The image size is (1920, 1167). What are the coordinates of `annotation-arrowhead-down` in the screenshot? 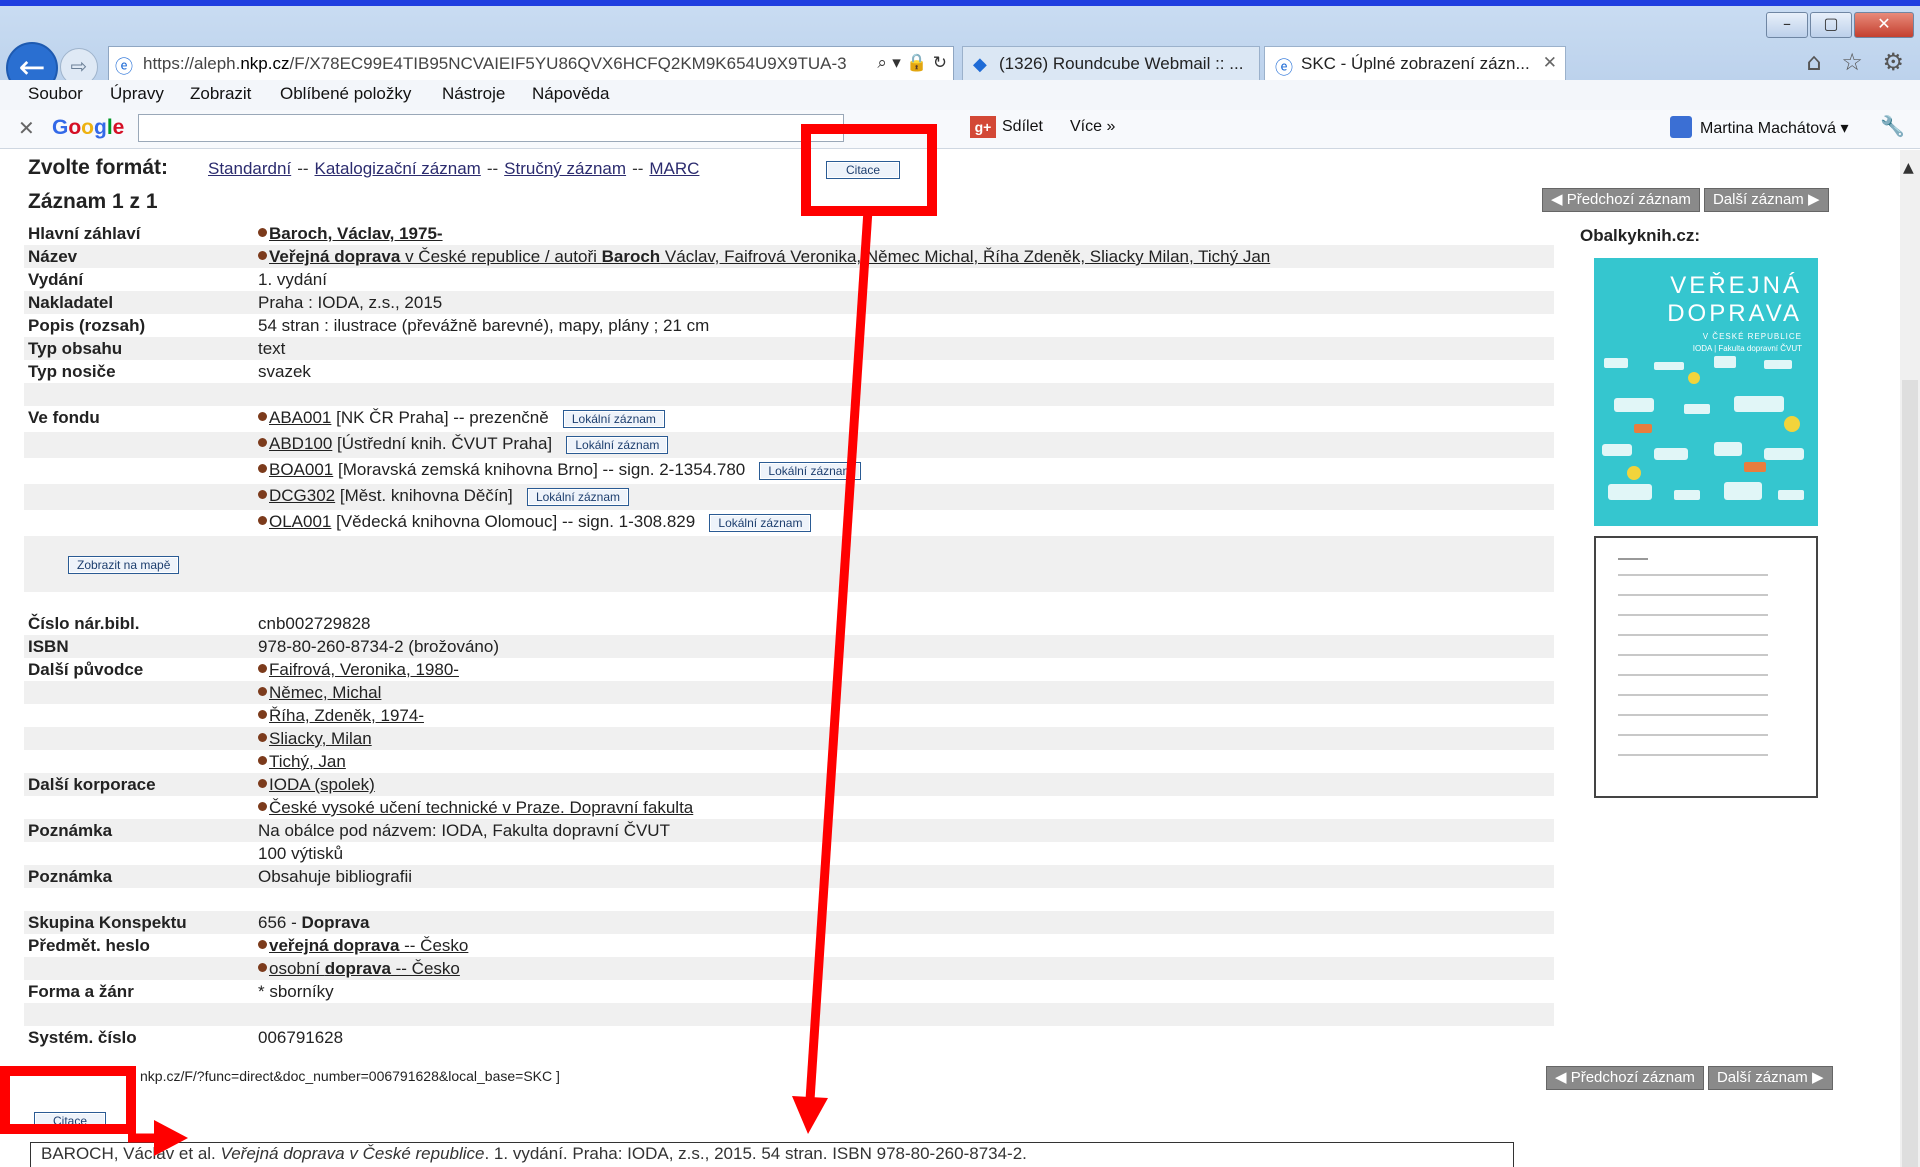 It's located at (810, 1115).